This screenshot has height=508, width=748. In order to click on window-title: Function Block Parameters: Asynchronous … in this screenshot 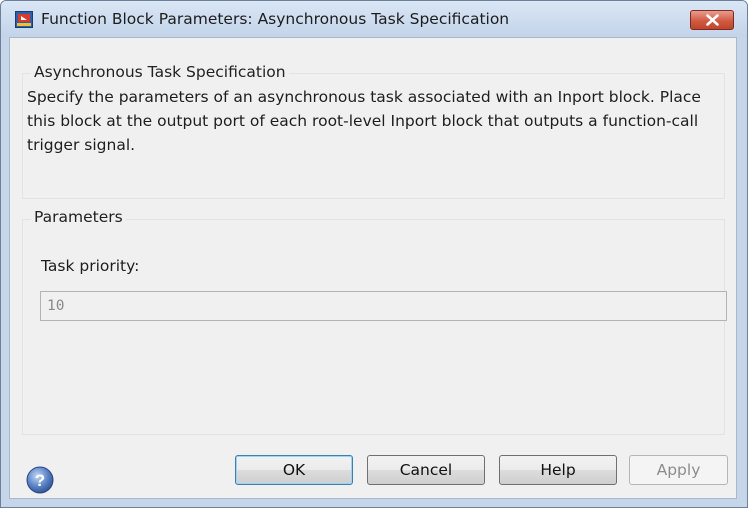, I will do `click(275, 19)`.